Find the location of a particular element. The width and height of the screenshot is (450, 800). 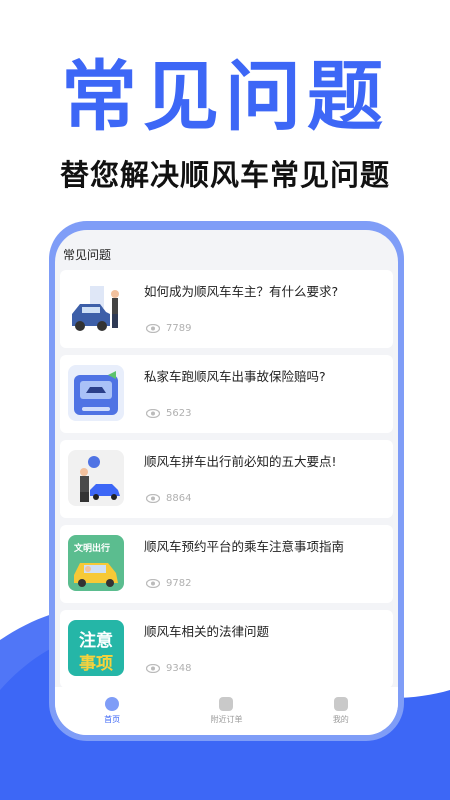

view-count: 8864 is located at coordinates (168, 498).